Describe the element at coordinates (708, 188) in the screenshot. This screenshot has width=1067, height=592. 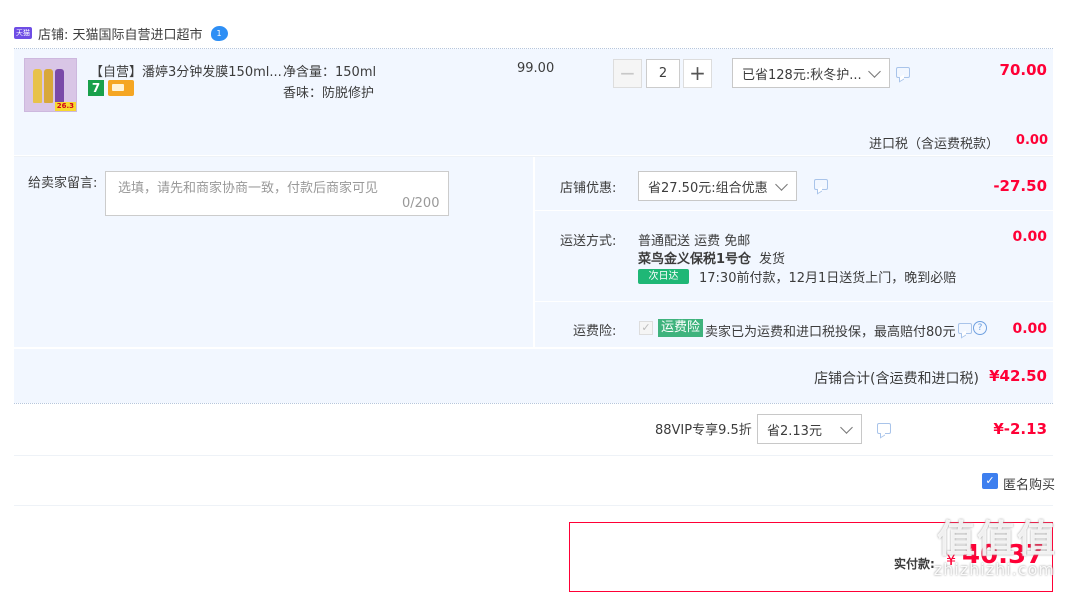
I see `shop-discount-select-value: 省27.50元:组合优惠` at that location.